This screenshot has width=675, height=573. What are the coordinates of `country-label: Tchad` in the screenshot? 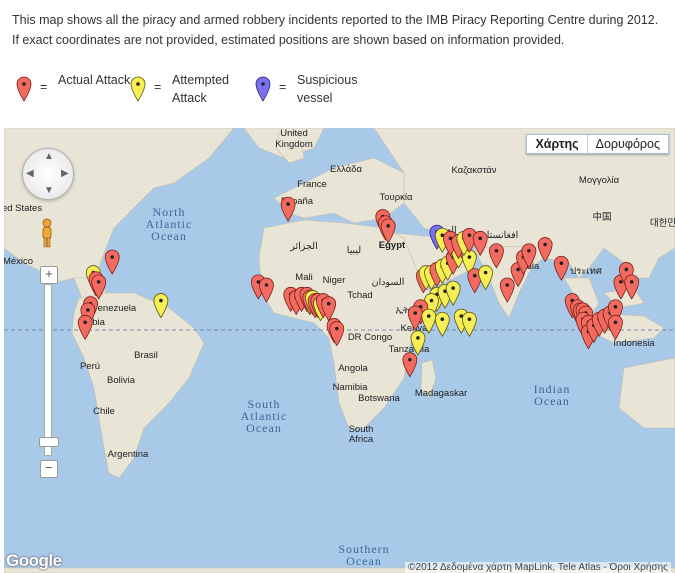 It's located at (359, 295).